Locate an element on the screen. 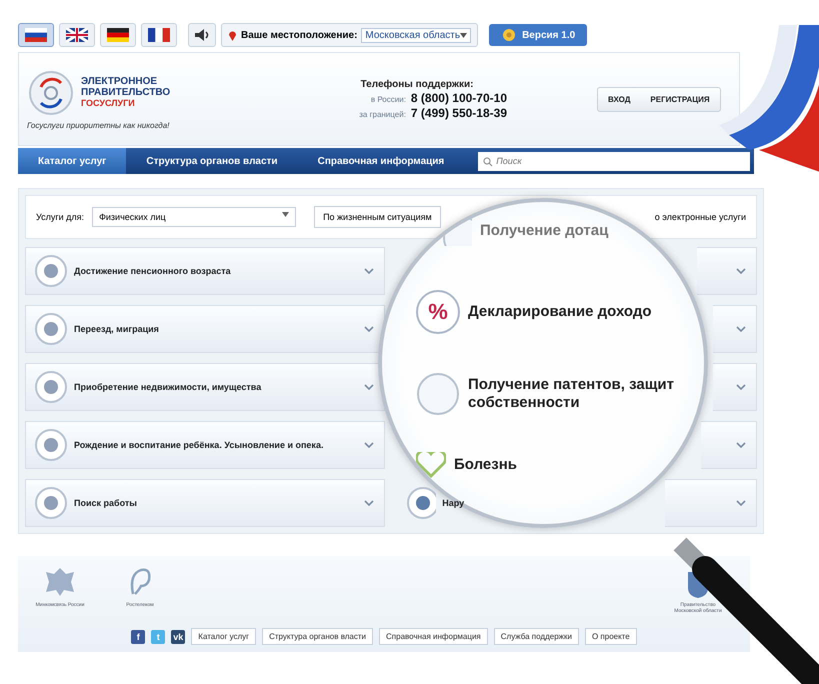  location-label: Ваше местоположение: is located at coordinates (299, 35).